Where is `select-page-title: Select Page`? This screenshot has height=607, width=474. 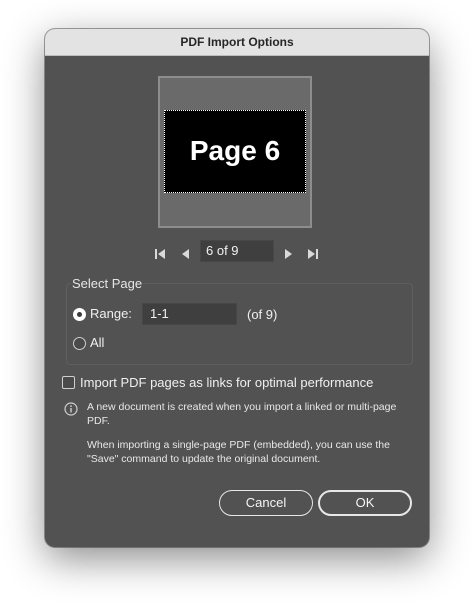
select-page-title: Select Page is located at coordinates (107, 283).